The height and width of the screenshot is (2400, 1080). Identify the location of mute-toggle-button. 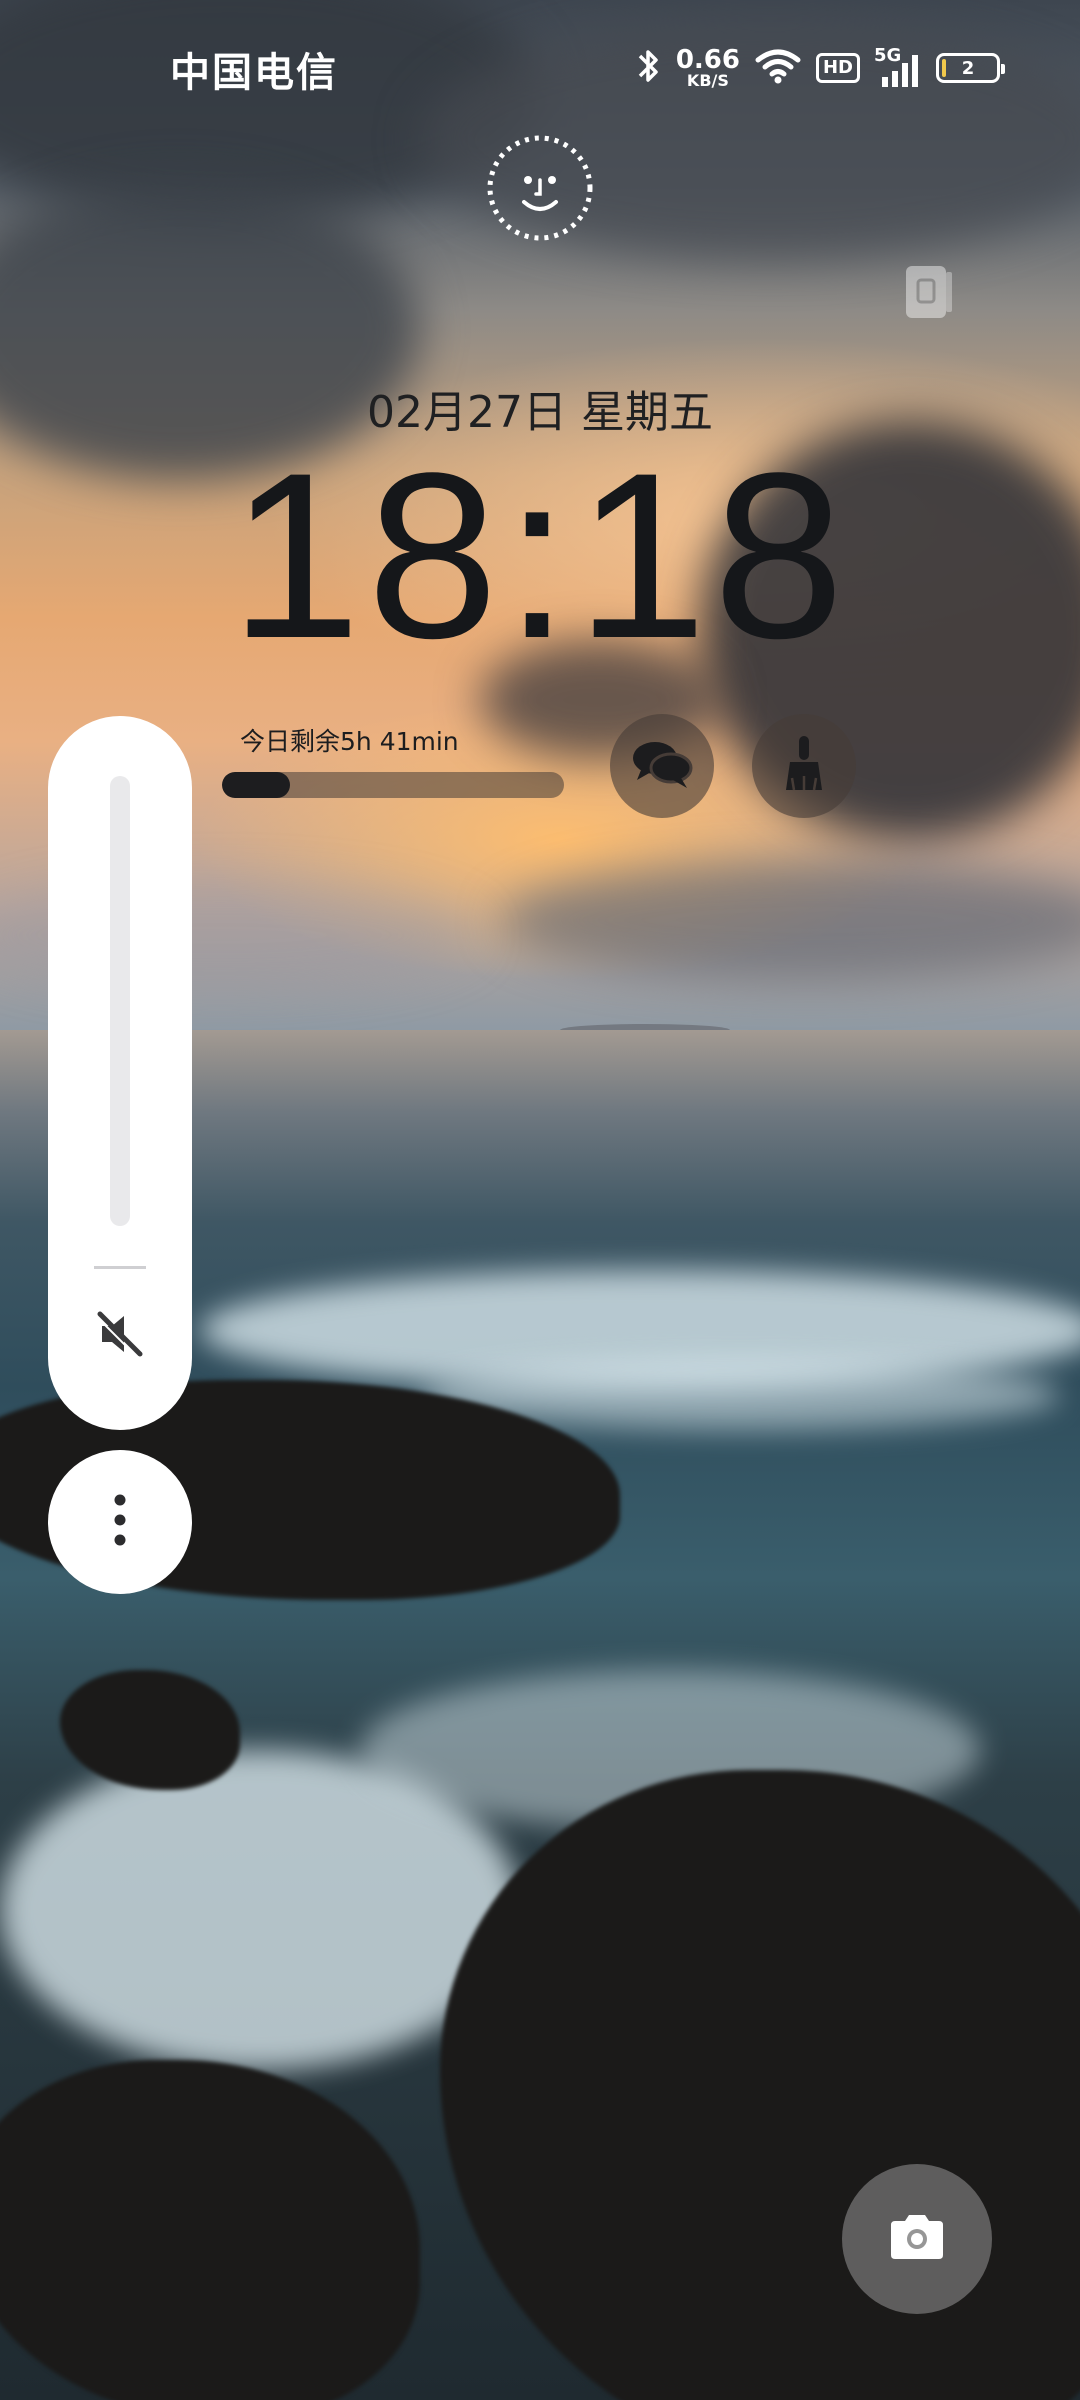
(120, 1336).